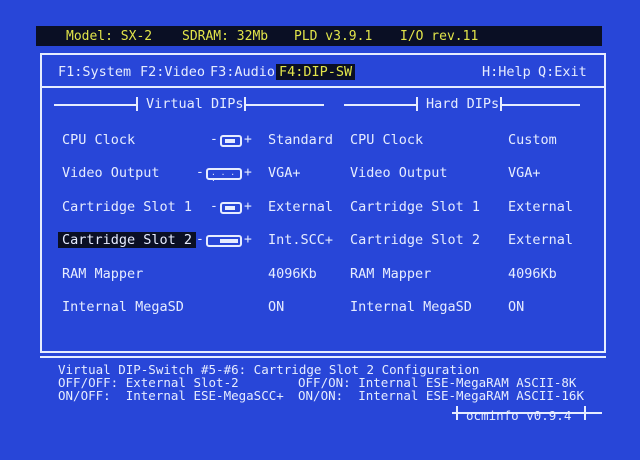  Describe the element at coordinates (585, 413) in the screenshot. I see `version-tick-right` at that location.